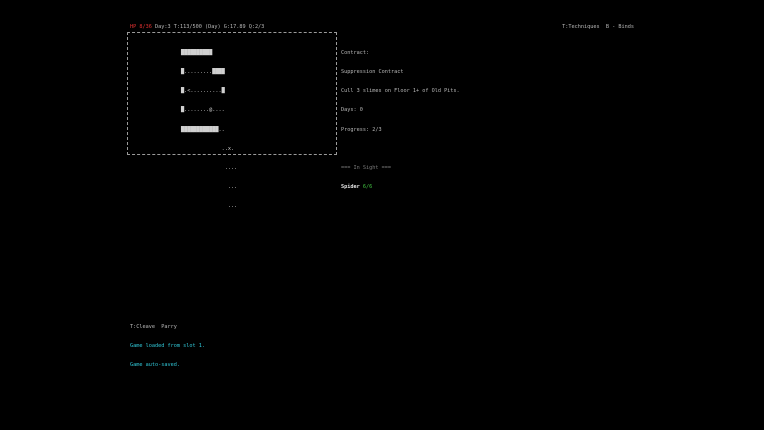 The width and height of the screenshot is (764, 430). What do you see at coordinates (598, 27) in the screenshot?
I see `key-hints: T:Techniques B - Binds` at bounding box center [598, 27].